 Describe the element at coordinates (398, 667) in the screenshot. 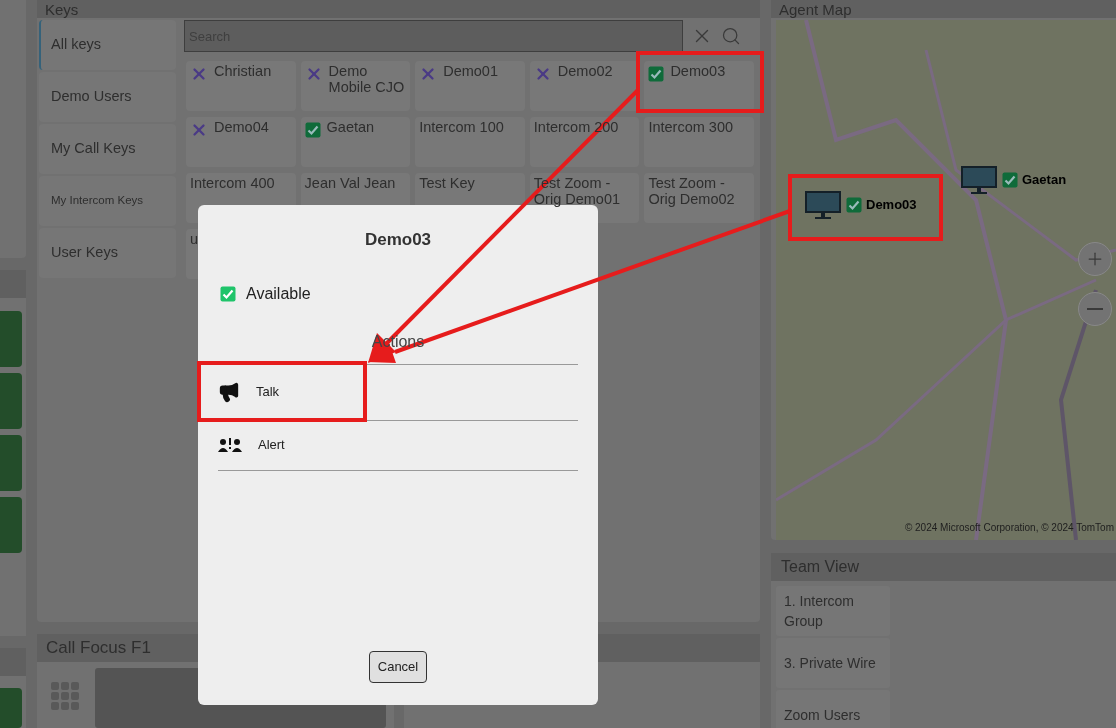

I see `cancel-button: Cancel` at that location.